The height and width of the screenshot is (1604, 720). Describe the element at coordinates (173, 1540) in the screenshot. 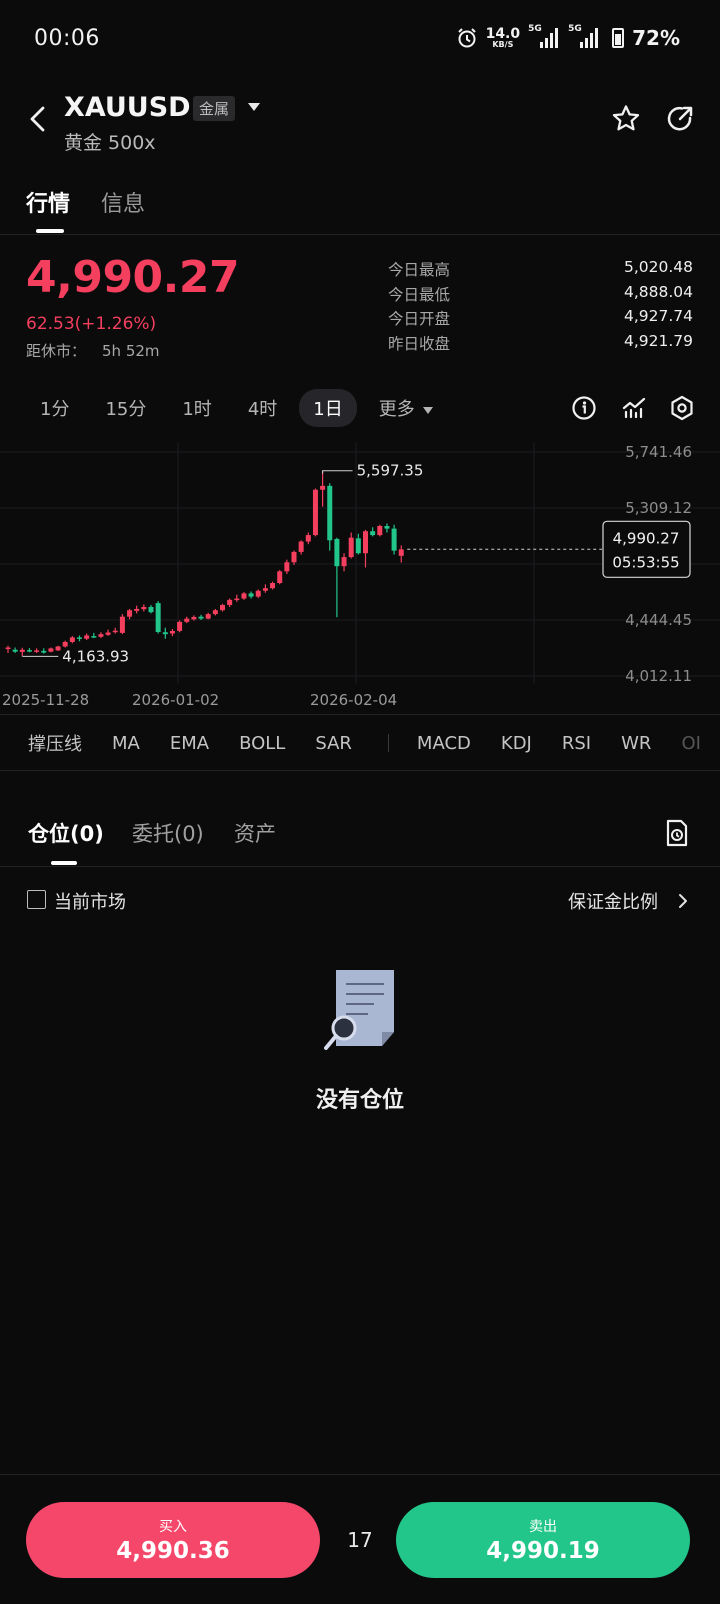

I see `buy-button: 买入 4,990.36` at that location.